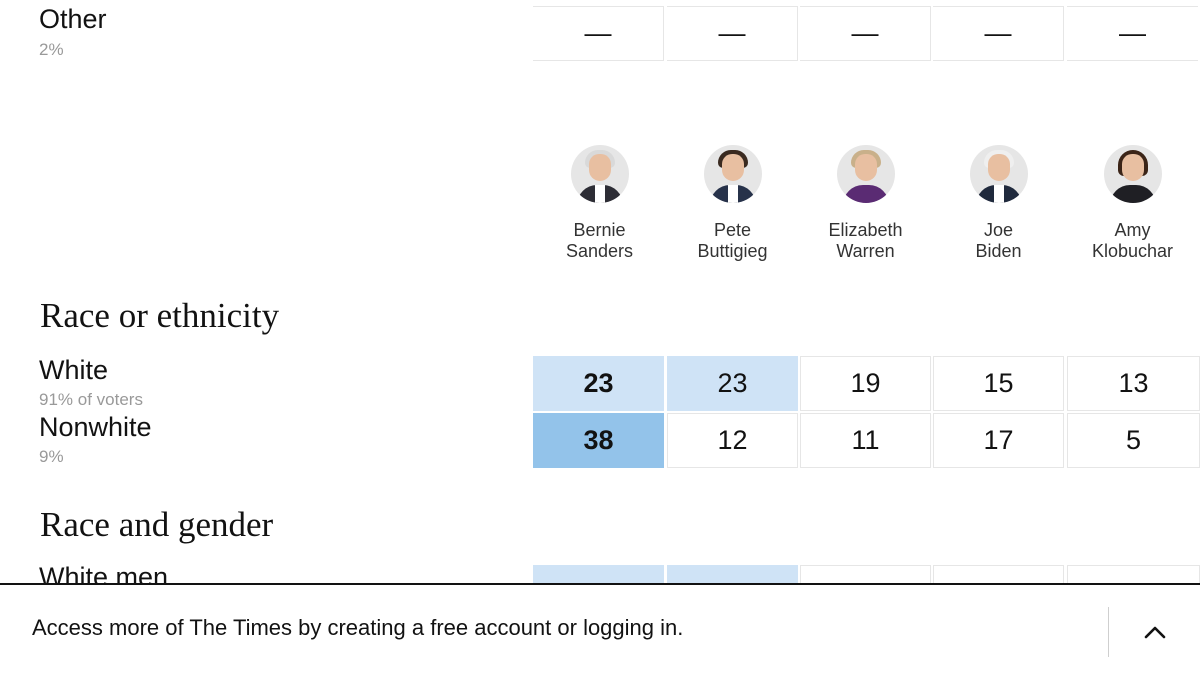 The width and height of the screenshot is (1200, 675). What do you see at coordinates (865, 440) in the screenshot?
I see `cell-nonwhite-warren: 11` at bounding box center [865, 440].